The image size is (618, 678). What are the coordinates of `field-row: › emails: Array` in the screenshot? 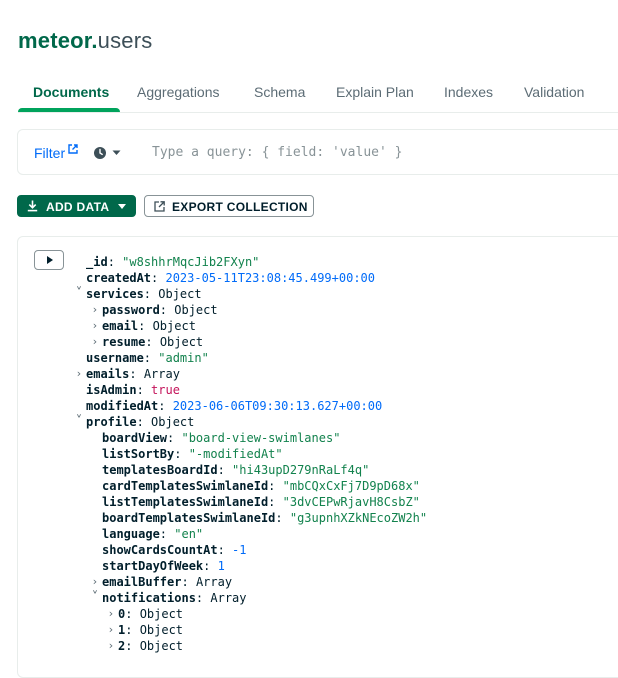 It's located at (128, 374).